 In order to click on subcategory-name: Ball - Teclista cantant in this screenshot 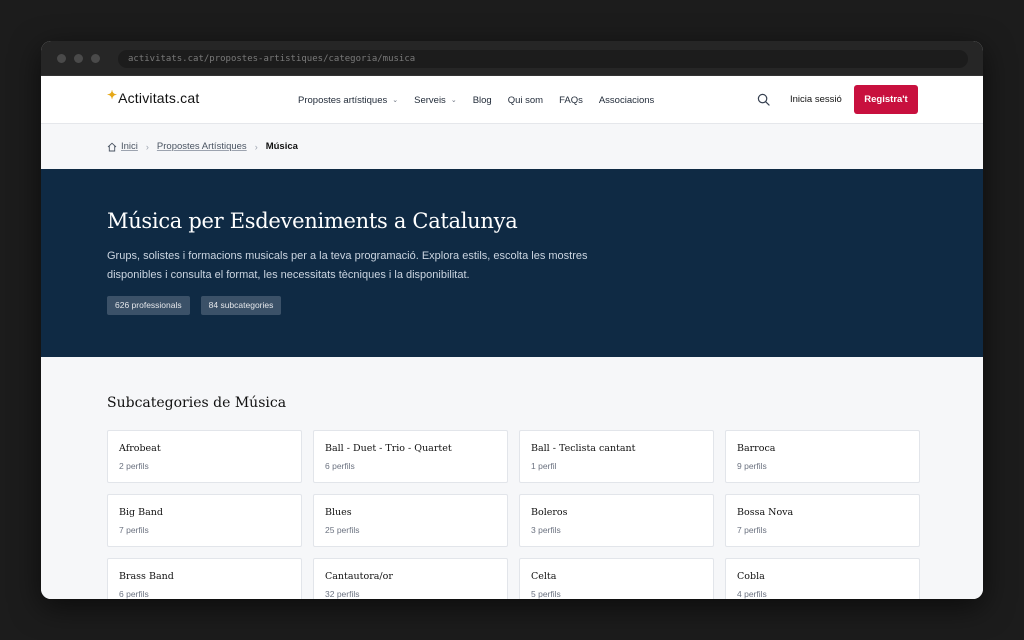, I will do `click(583, 448)`.